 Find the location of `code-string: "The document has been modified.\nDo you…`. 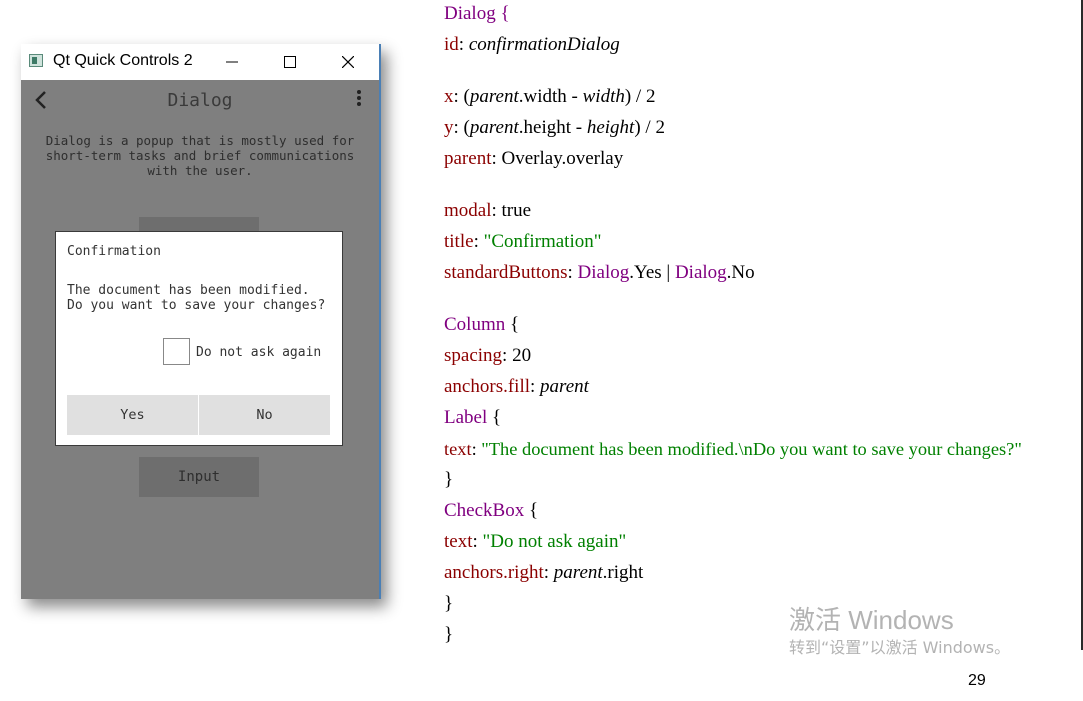

code-string: "The document has been modified.\nDo you… is located at coordinates (751, 449).